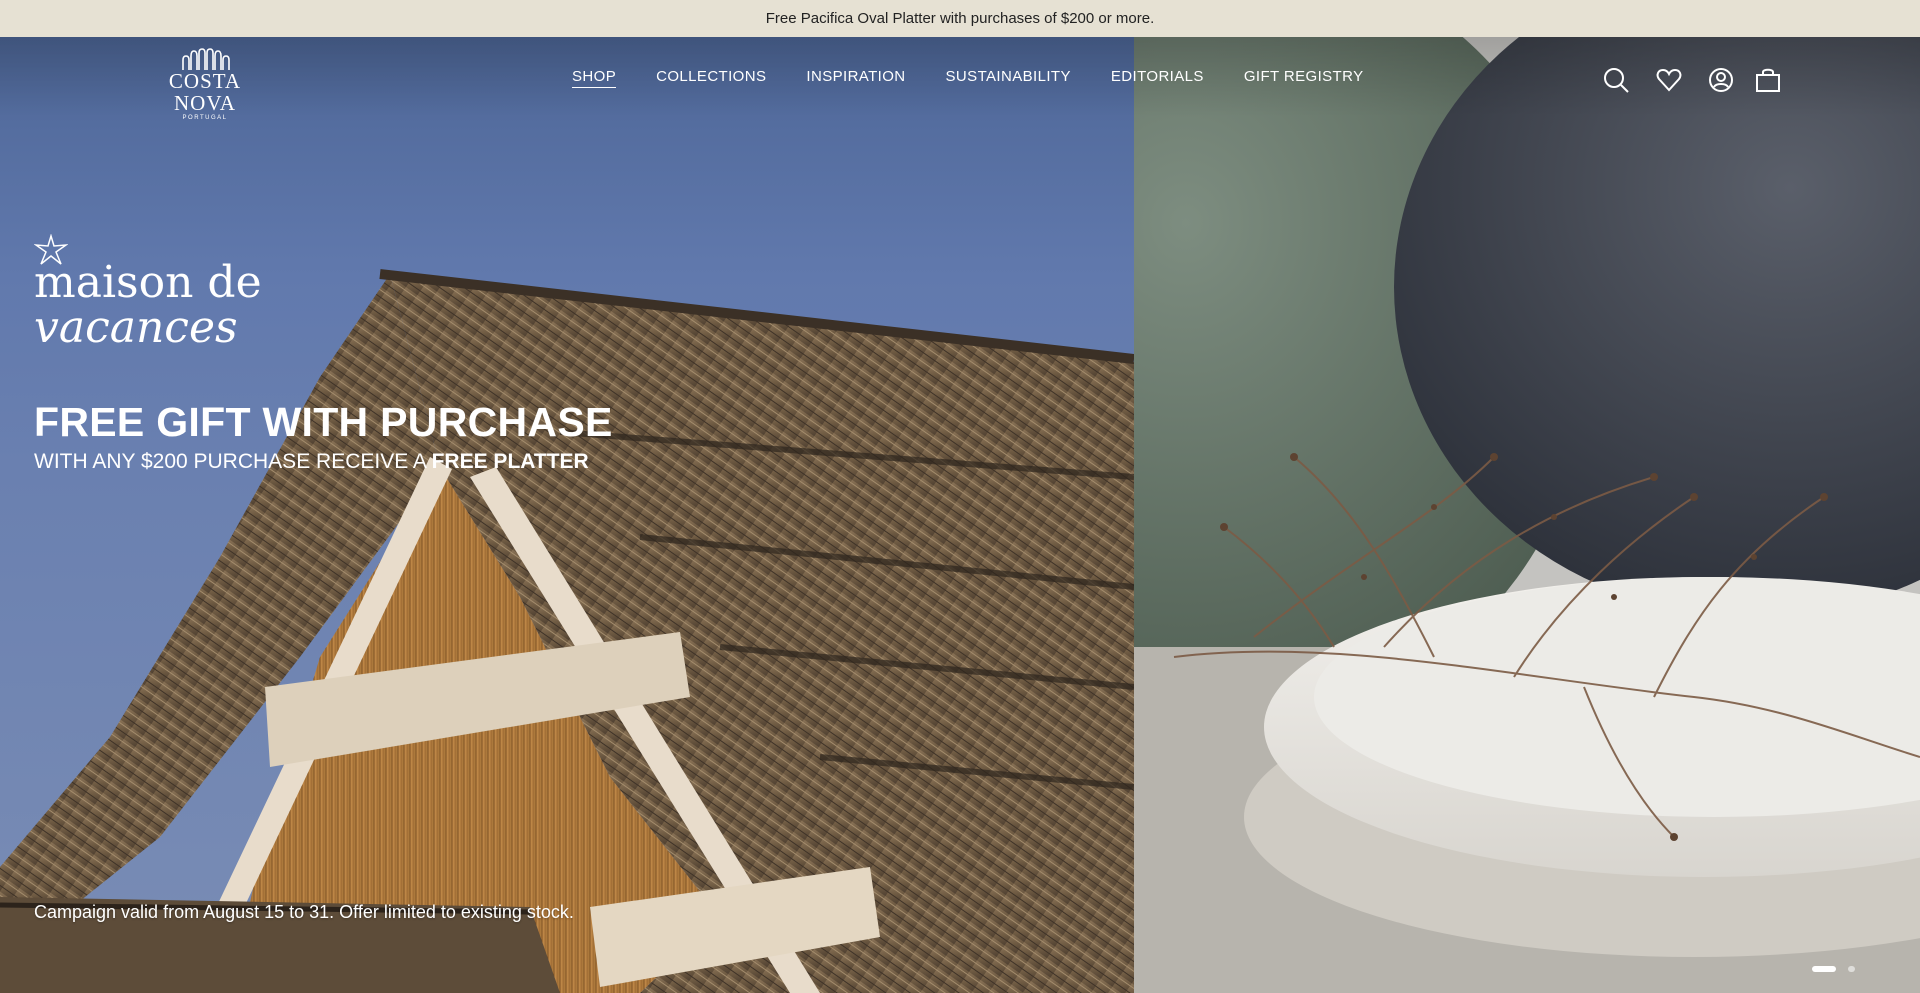  I want to click on campaign-script-line-2: vacances, so click(136, 327).